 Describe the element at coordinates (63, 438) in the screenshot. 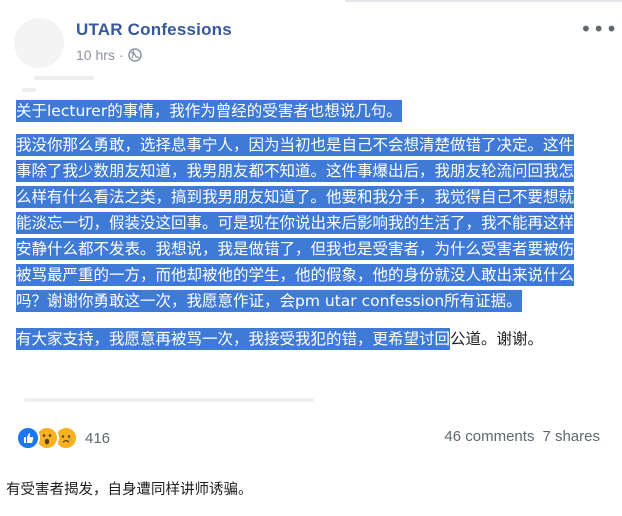

I see `reactions-summary: 416` at that location.